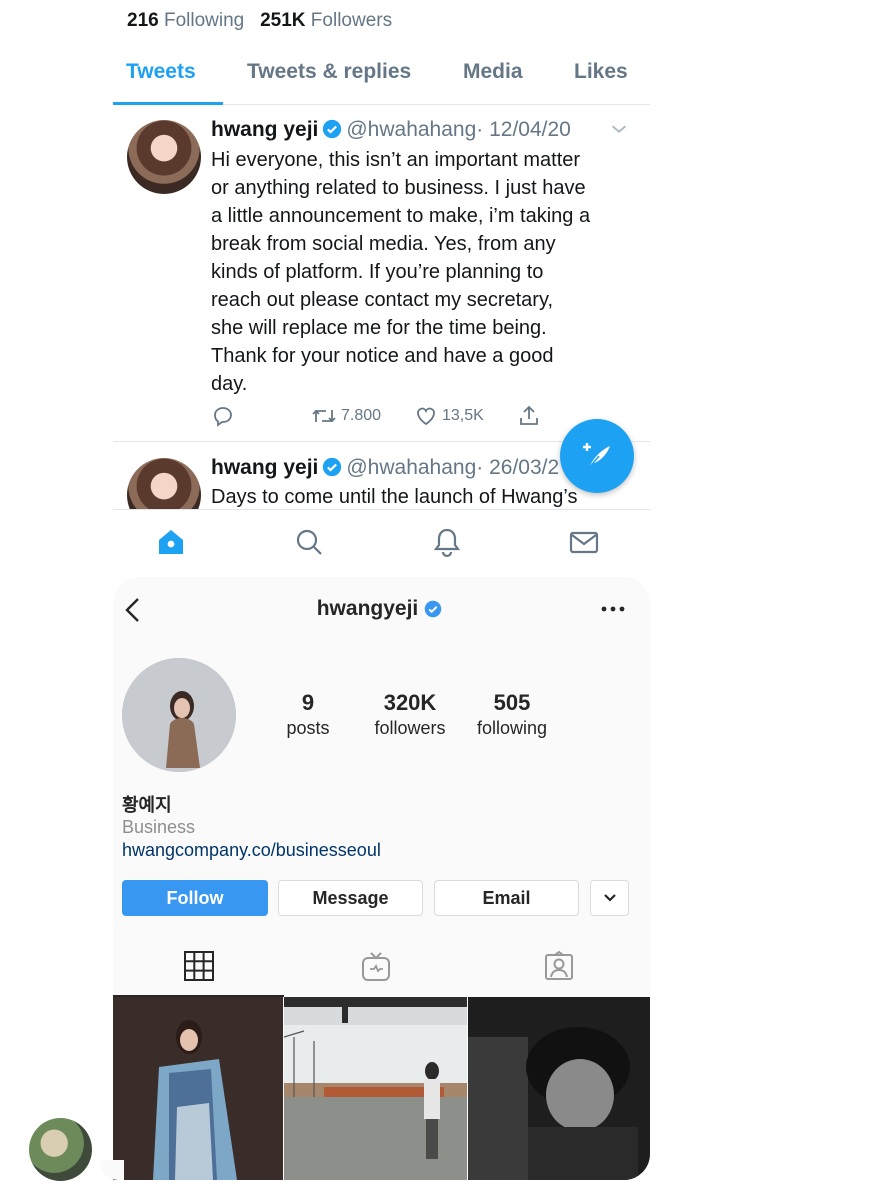  I want to click on tweet-line: Days to come until the launch of Hwang’s, so click(394, 497).